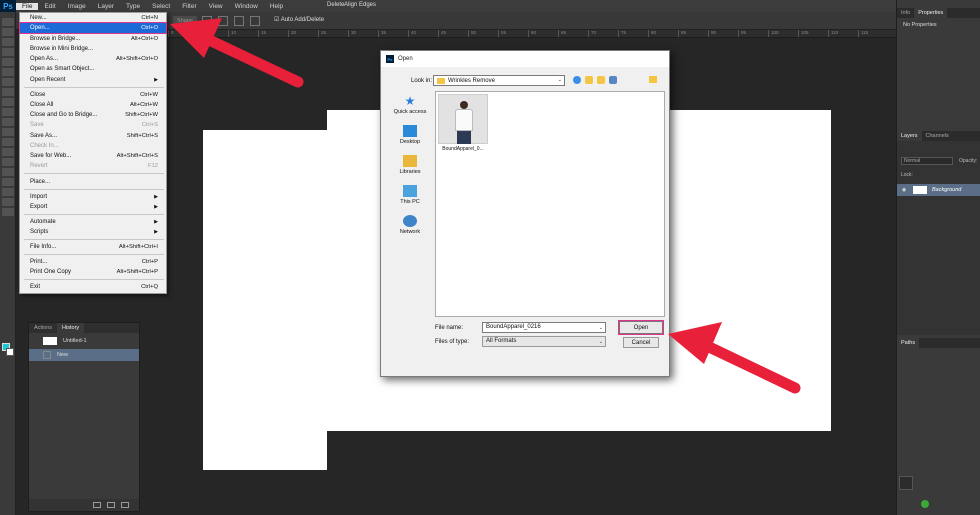 The height and width of the screenshot is (515, 980). Describe the element at coordinates (93, 125) in the screenshot. I see `menu-item-save: Save Ctrl+S` at that location.